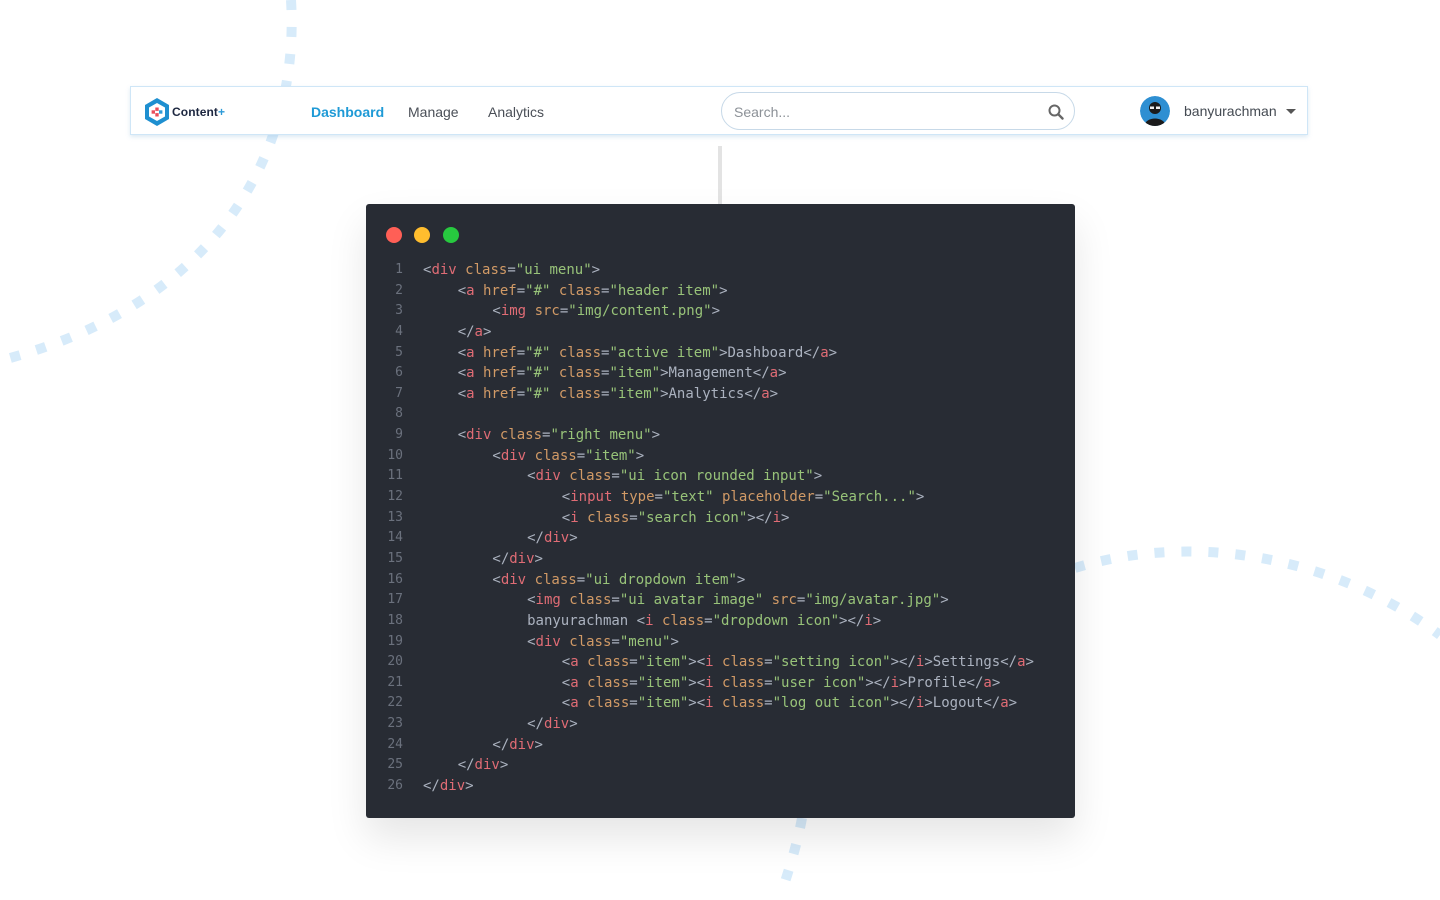 This screenshot has height=900, width=1440. What do you see at coordinates (720, 435) in the screenshot?
I see `code-line: 9 <div class="right menu">` at bounding box center [720, 435].